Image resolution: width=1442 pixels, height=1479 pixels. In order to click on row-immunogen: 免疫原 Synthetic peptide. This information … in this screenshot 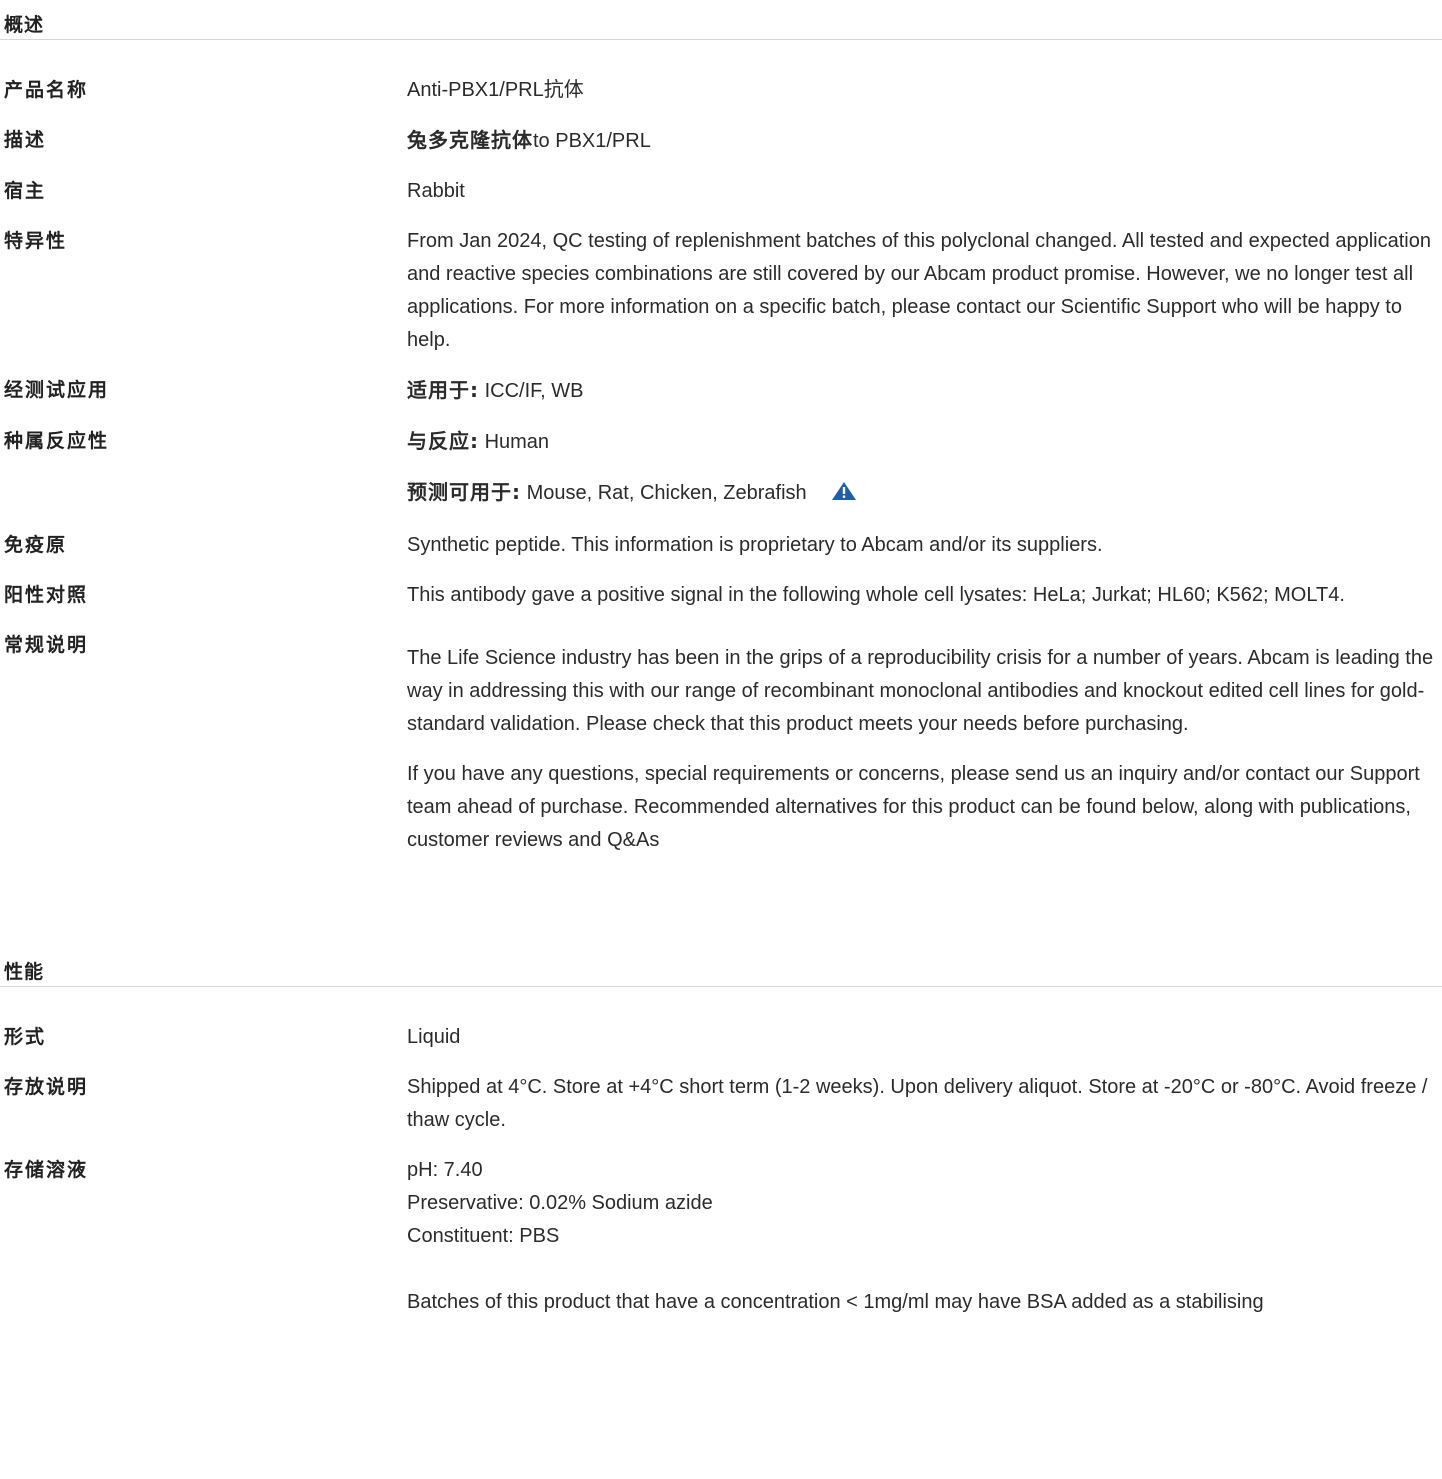, I will do `click(721, 545)`.